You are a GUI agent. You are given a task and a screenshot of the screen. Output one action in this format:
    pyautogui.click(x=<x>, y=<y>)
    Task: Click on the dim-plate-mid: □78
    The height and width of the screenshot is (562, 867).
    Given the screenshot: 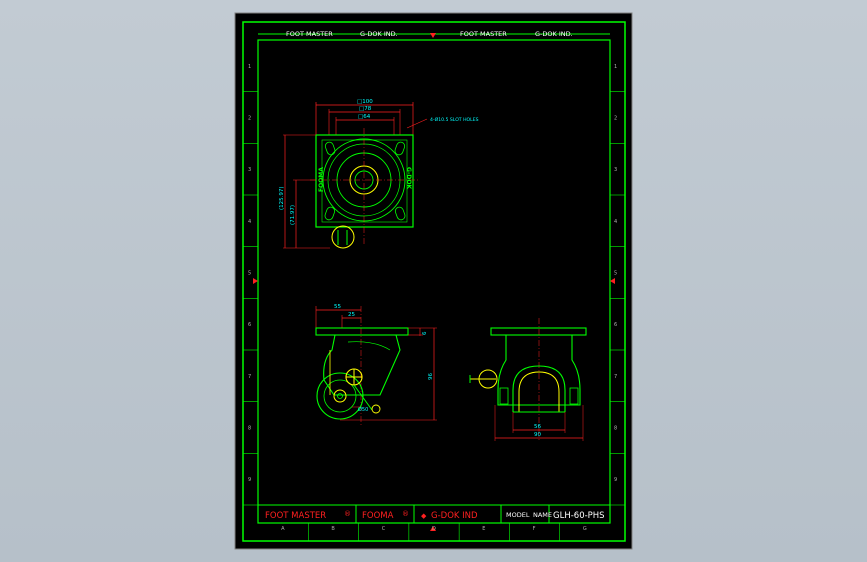 What is the action you would take?
    pyautogui.click(x=365, y=109)
    